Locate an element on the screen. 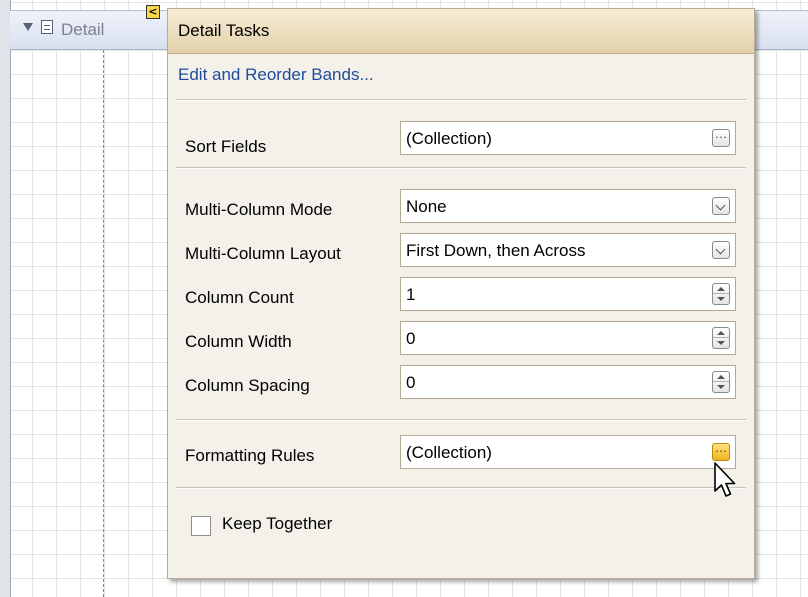  multi-column-mode-label: Multi-Column Mode is located at coordinates (259, 209).